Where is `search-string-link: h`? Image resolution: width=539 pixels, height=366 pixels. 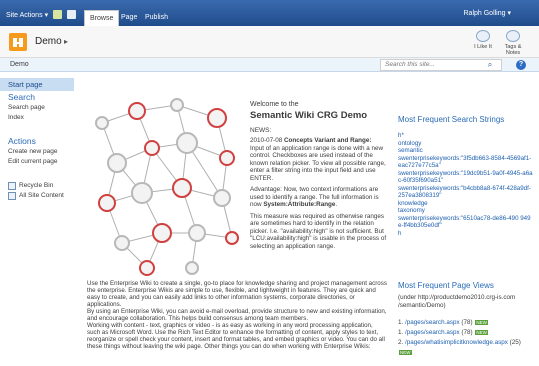
search-string-link: h is located at coordinates (465, 234).